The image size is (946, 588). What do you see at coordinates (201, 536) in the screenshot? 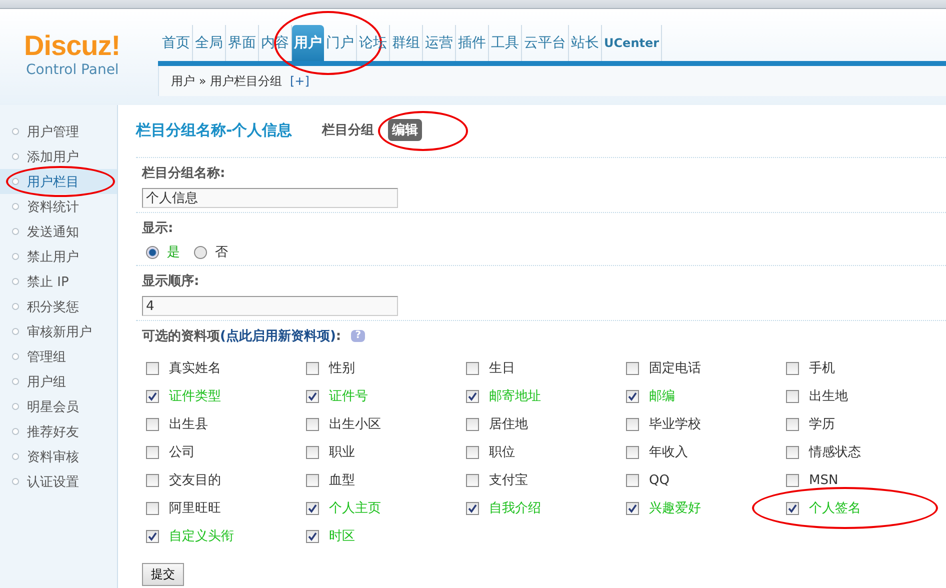
I see `checkbox-label: 自定义头衔` at bounding box center [201, 536].